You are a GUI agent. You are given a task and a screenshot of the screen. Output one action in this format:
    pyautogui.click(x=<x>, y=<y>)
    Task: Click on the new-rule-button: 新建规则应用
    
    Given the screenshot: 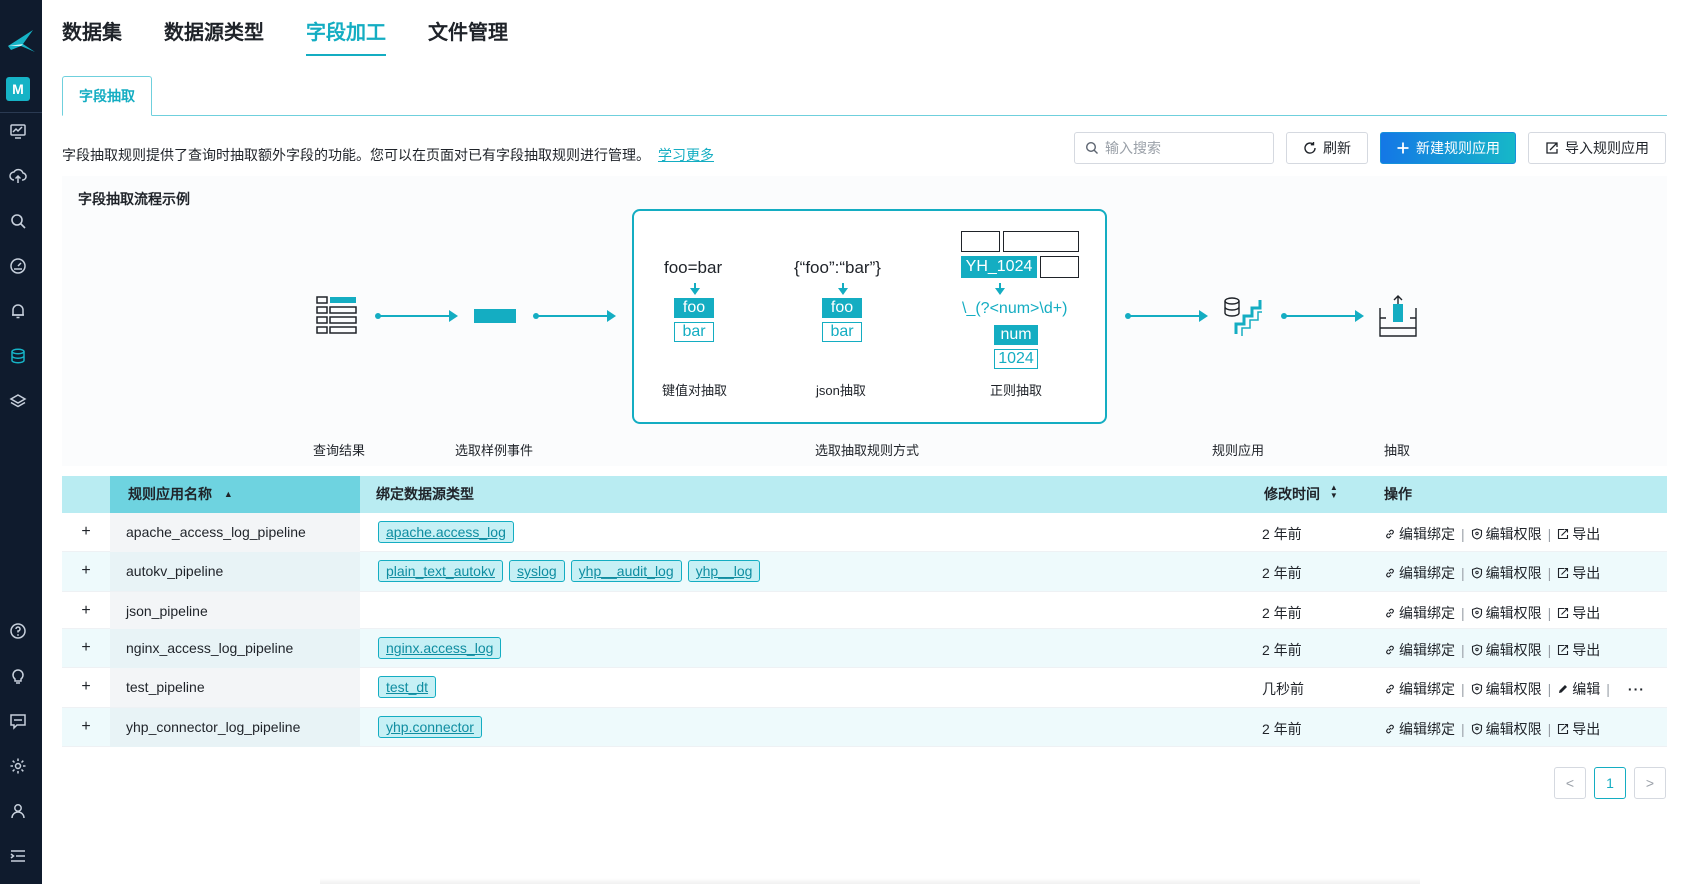 What is the action you would take?
    pyautogui.click(x=1448, y=148)
    